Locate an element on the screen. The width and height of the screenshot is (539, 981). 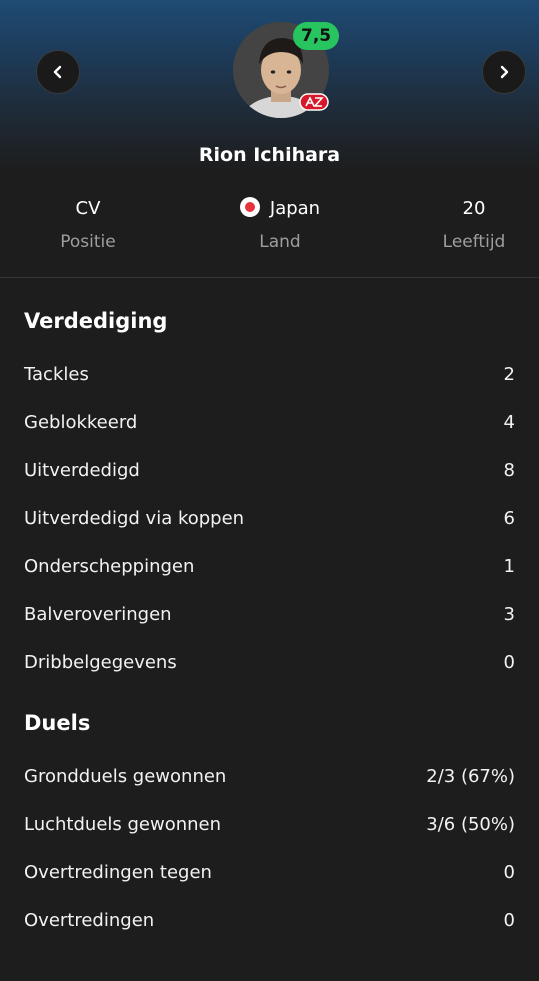
stat-row: Uitverdedigd 8 is located at coordinates (269, 470).